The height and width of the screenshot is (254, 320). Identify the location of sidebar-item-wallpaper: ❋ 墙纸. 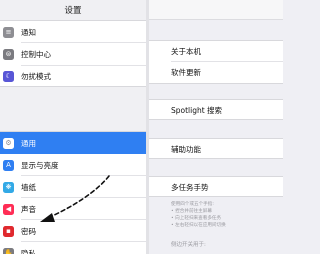
(73, 187).